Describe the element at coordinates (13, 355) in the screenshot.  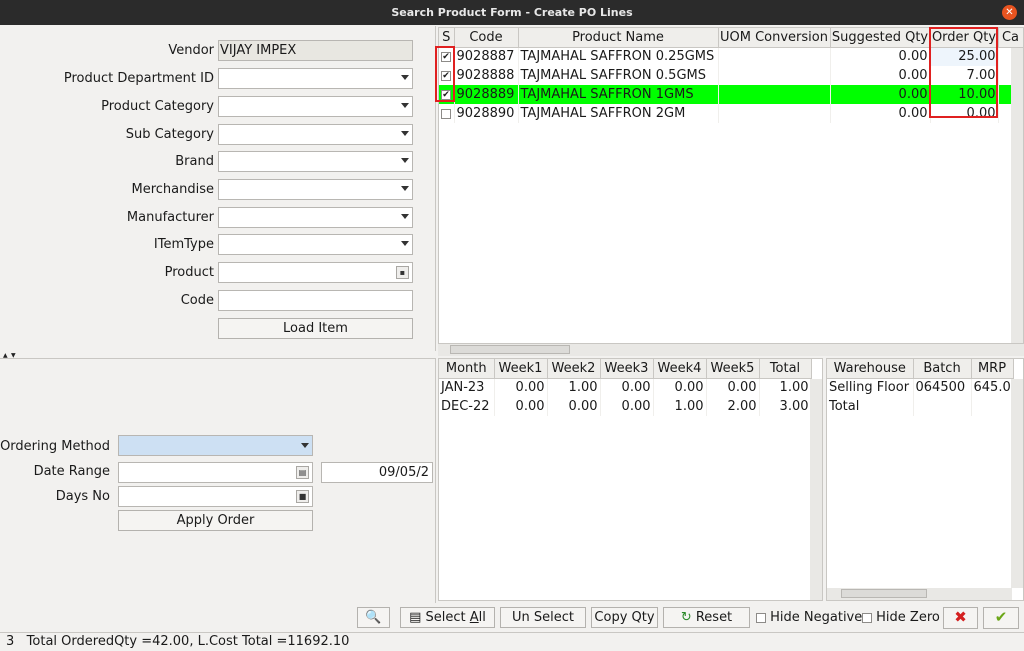
I see `collapse-down-icon: ▼` at that location.